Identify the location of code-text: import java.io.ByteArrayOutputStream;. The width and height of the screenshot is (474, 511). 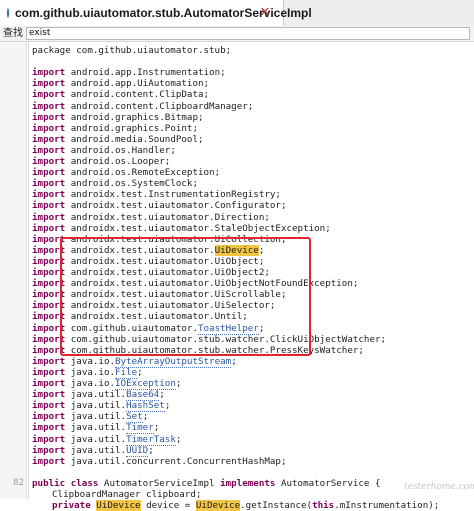
(134, 361).